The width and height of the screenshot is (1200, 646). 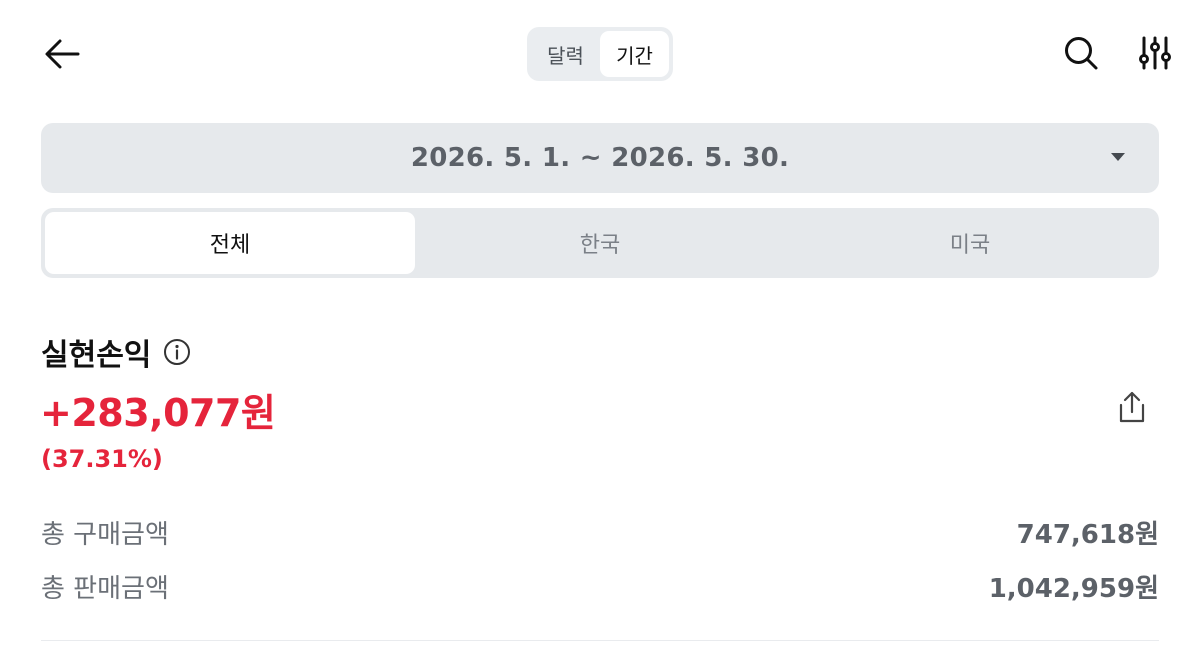 What do you see at coordinates (600, 586) in the screenshot?
I see `total-sale-row: 총 판매금액 1,042,959원` at bounding box center [600, 586].